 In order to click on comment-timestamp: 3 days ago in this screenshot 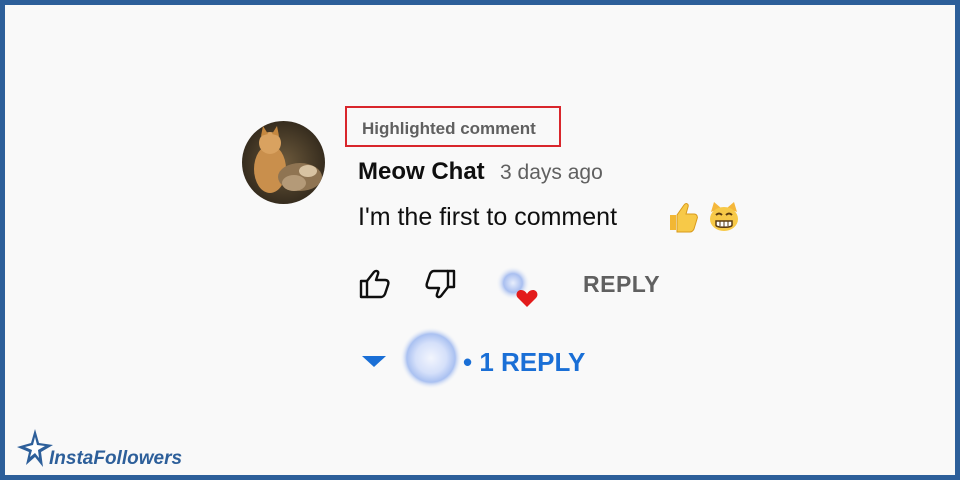, I will do `click(551, 173)`.